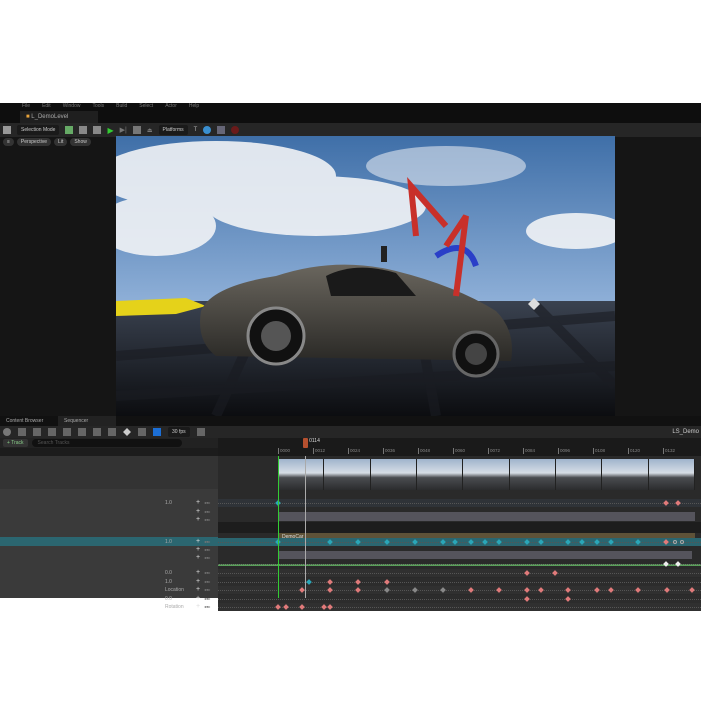  I want to click on menu-actor: Actor, so click(171, 107).